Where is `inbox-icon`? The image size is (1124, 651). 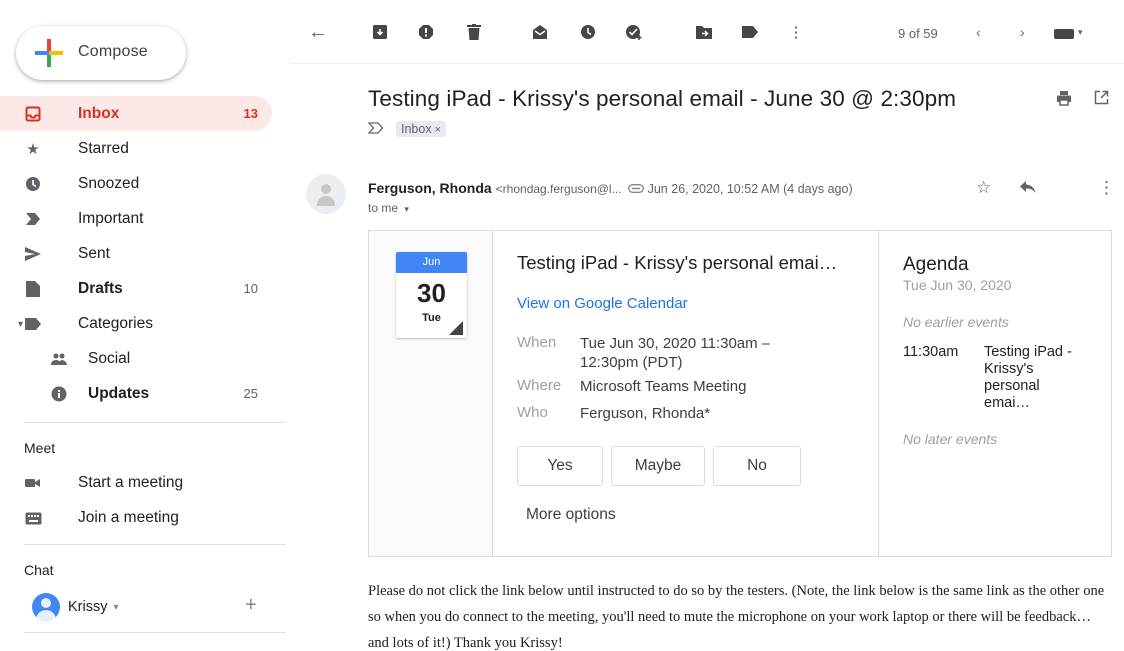 inbox-icon is located at coordinates (33, 114).